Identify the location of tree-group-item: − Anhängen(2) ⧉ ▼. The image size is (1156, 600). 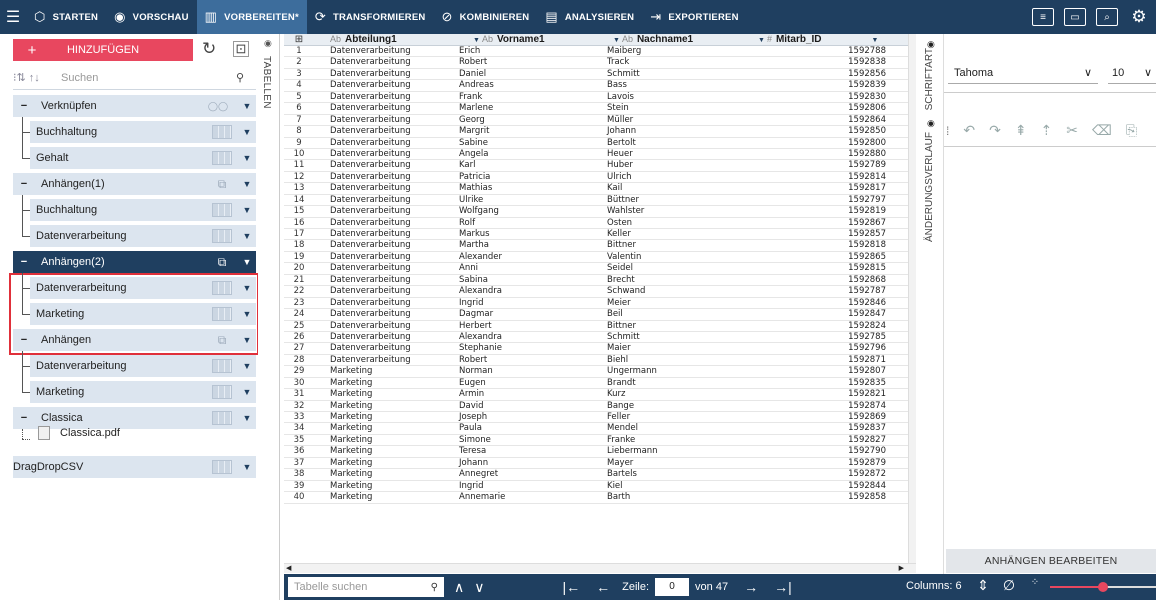
(134, 262).